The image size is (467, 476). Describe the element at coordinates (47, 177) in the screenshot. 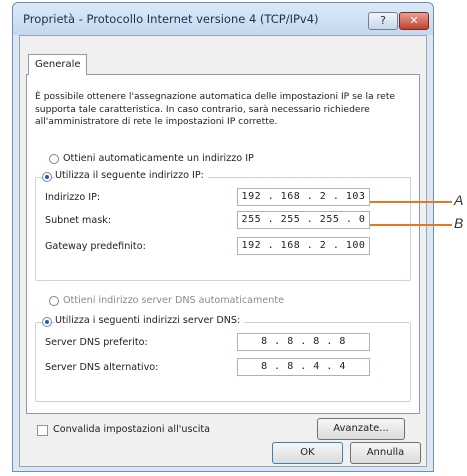

I see `manual-ip-radio` at that location.